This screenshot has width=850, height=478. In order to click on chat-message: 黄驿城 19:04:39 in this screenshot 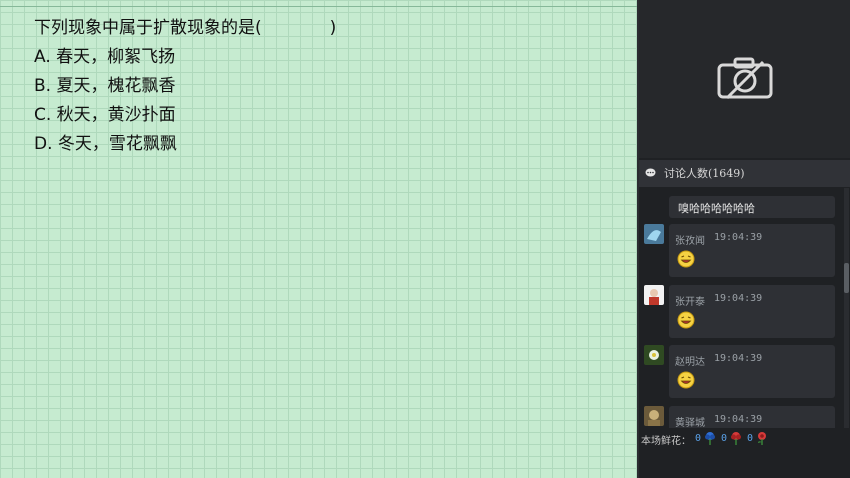, I will do `click(752, 417)`.